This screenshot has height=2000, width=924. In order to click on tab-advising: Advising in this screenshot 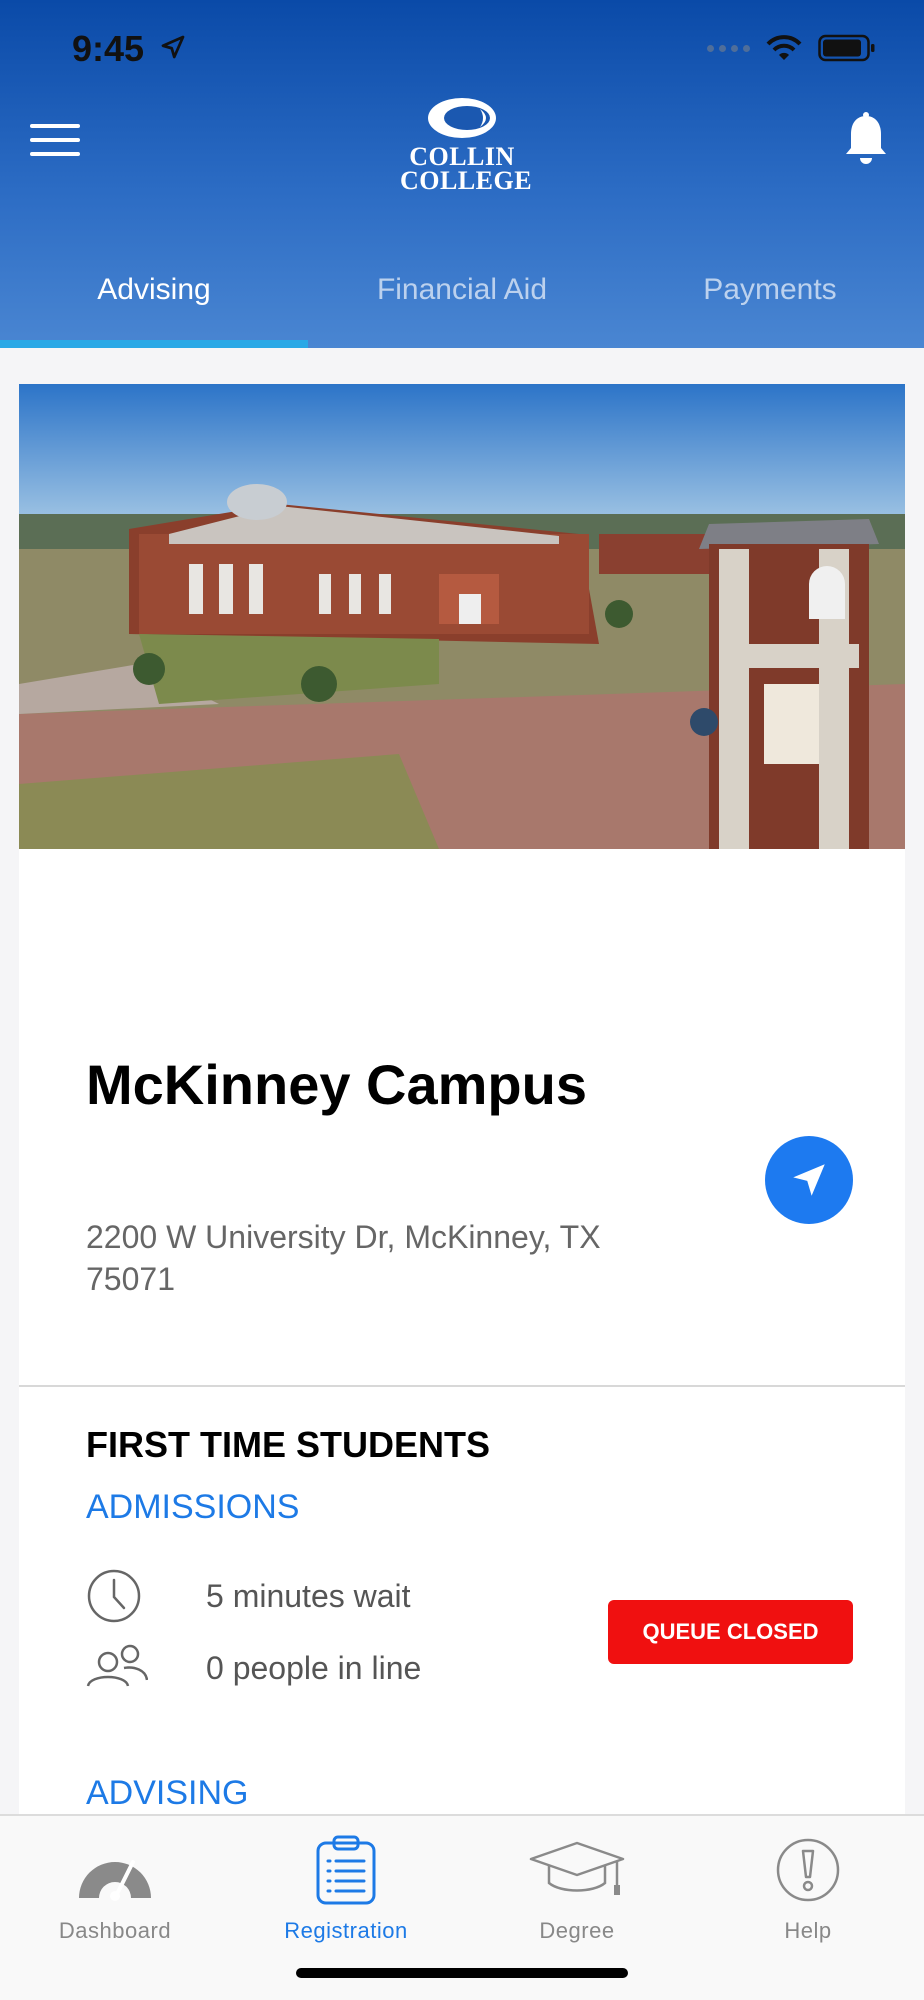, I will do `click(154, 302)`.